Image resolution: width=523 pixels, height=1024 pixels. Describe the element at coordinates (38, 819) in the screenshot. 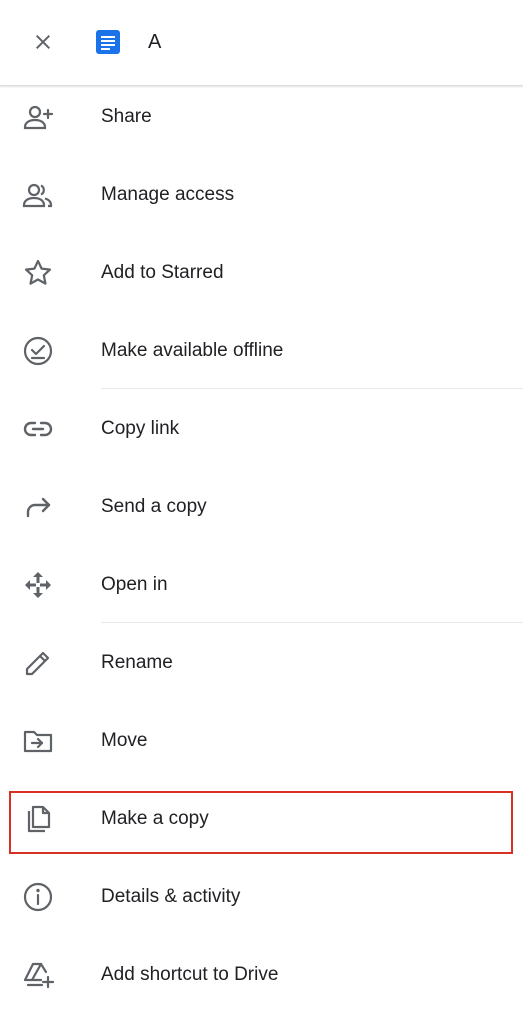

I see `file-copy-icon` at that location.